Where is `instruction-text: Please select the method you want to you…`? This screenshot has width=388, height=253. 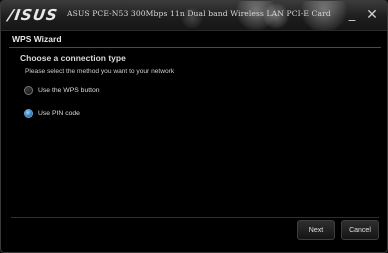 instruction-text: Please select the method you want to you… is located at coordinates (100, 71).